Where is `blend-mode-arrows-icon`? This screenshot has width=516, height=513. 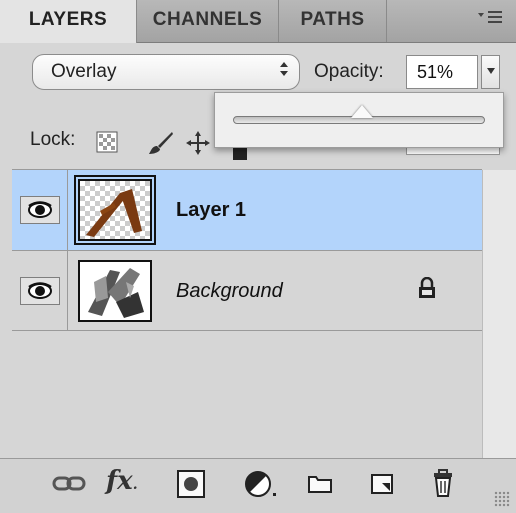 blend-mode-arrows-icon is located at coordinates (284, 72).